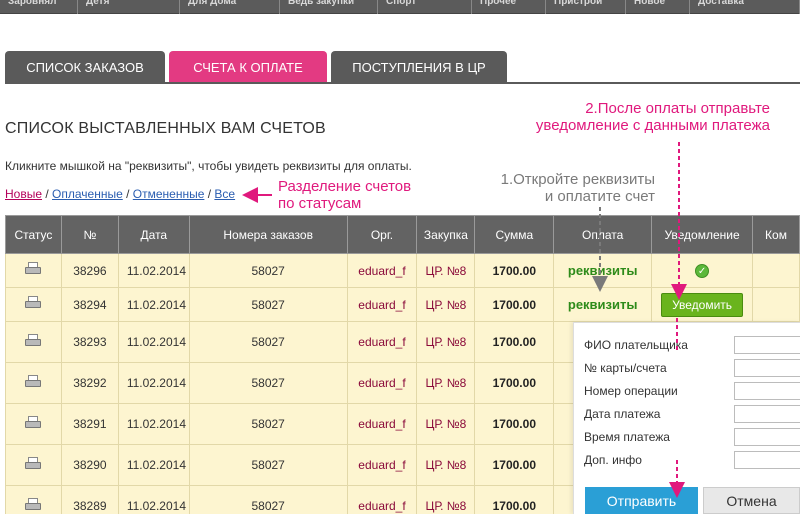 This screenshot has width=800, height=514. What do you see at coordinates (382, 234) in the screenshot?
I see `col-org-header: Орг.` at bounding box center [382, 234].